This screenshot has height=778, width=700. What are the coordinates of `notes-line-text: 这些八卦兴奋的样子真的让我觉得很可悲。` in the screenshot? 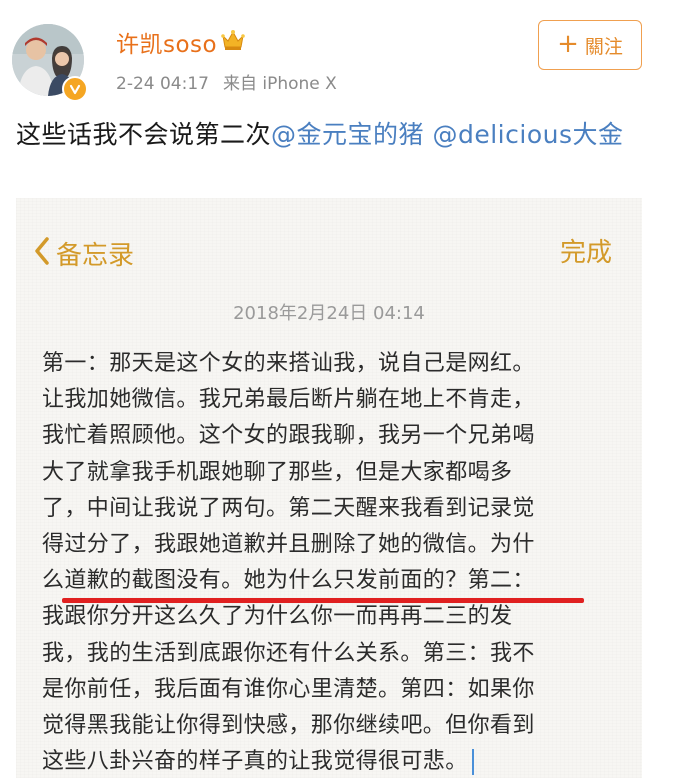 It's located at (255, 762).